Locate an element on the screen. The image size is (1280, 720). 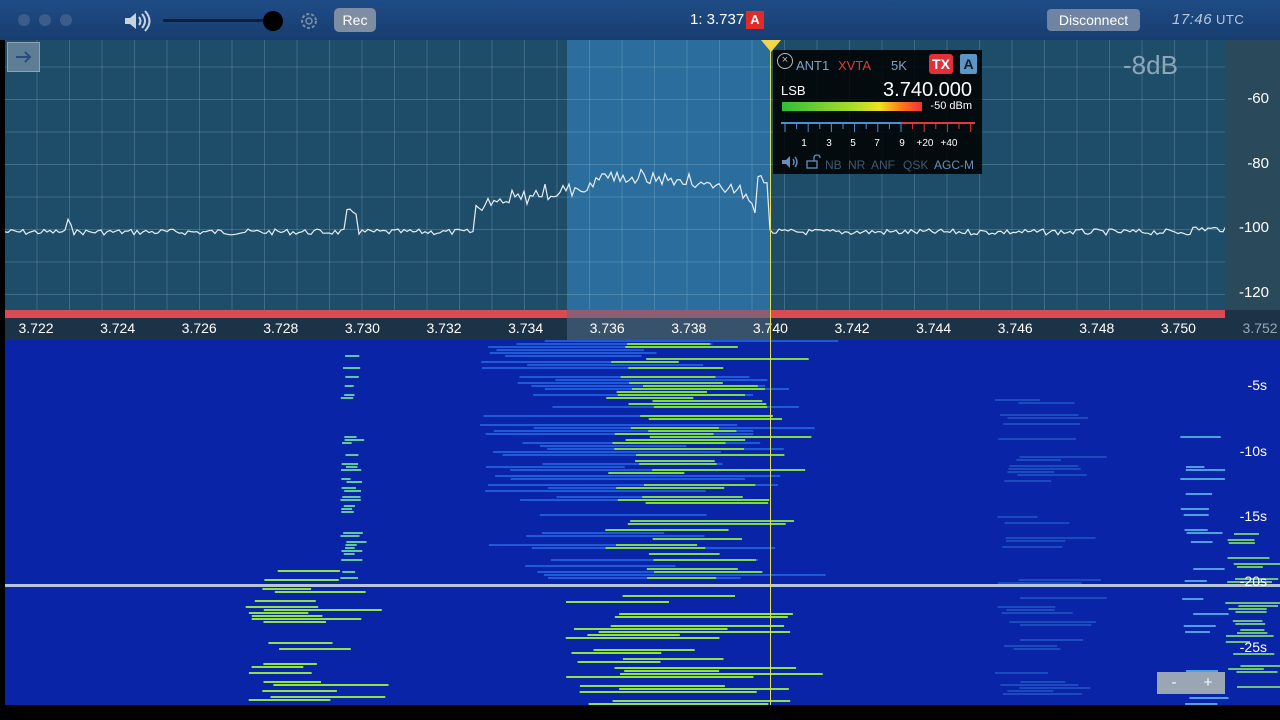
mode-selector: LSB is located at coordinates (793, 90).